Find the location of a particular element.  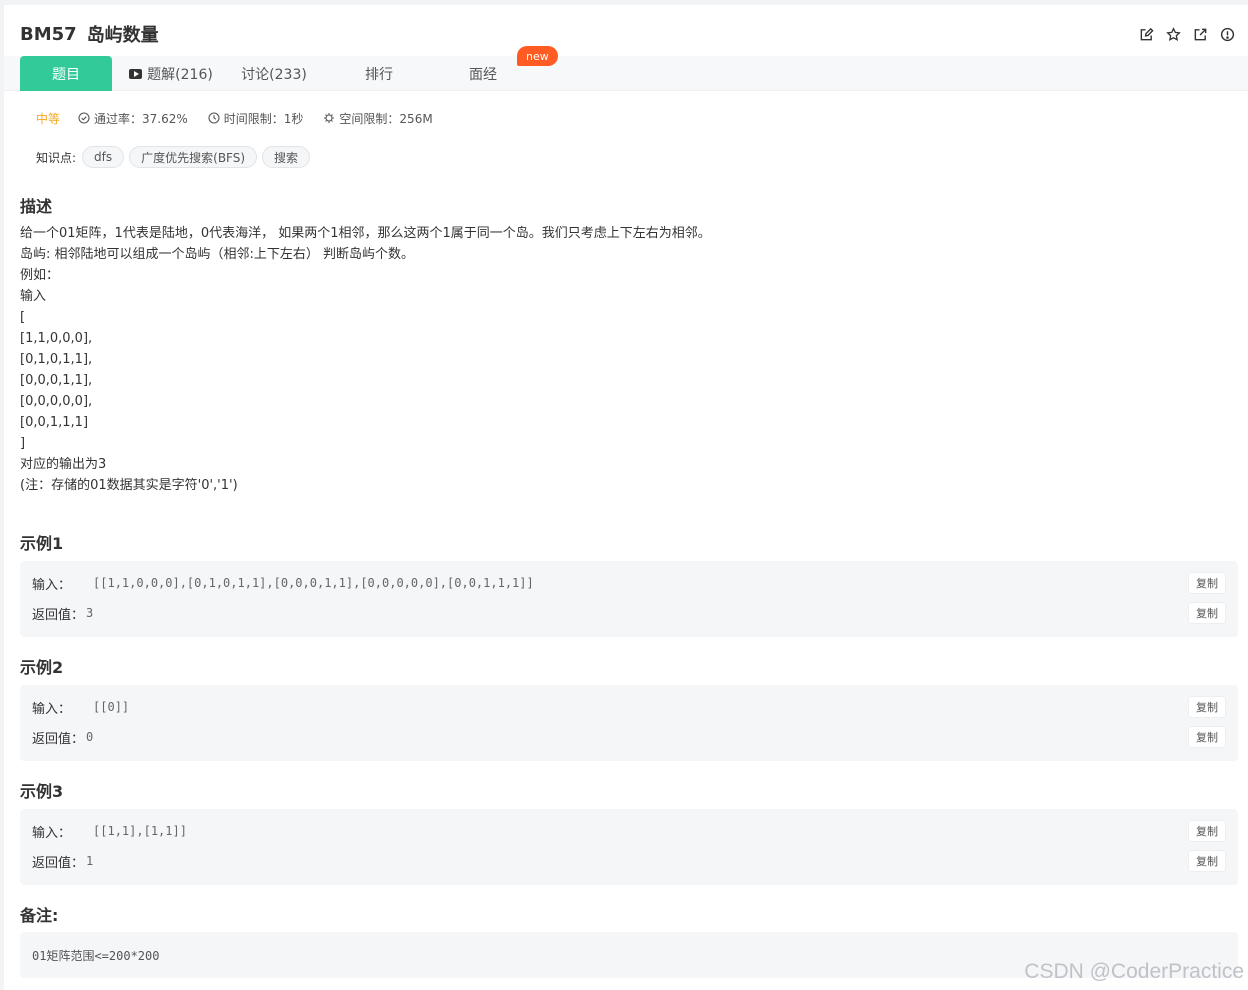

example-3-heading: 示例3 is located at coordinates (42, 791).